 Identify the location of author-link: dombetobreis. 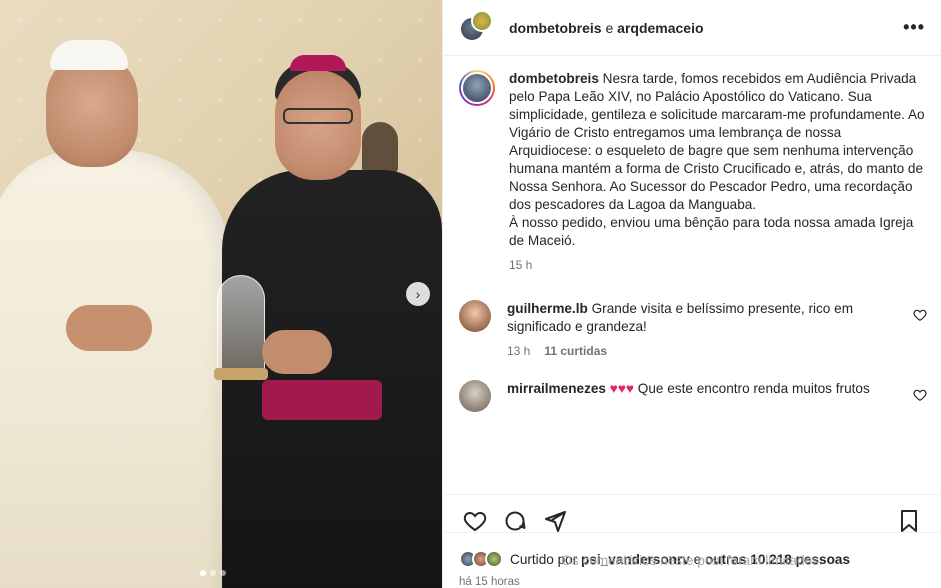
(555, 28).